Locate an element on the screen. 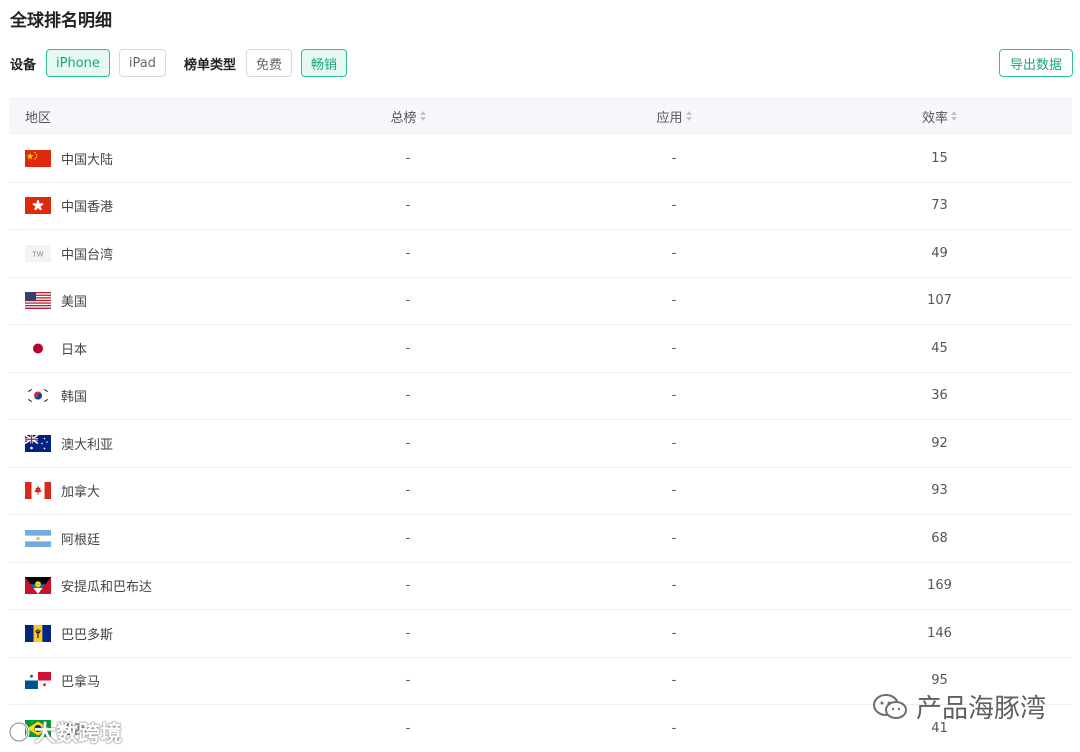 The image size is (1080, 752). region-cell: 美国 is located at coordinates (142, 300).